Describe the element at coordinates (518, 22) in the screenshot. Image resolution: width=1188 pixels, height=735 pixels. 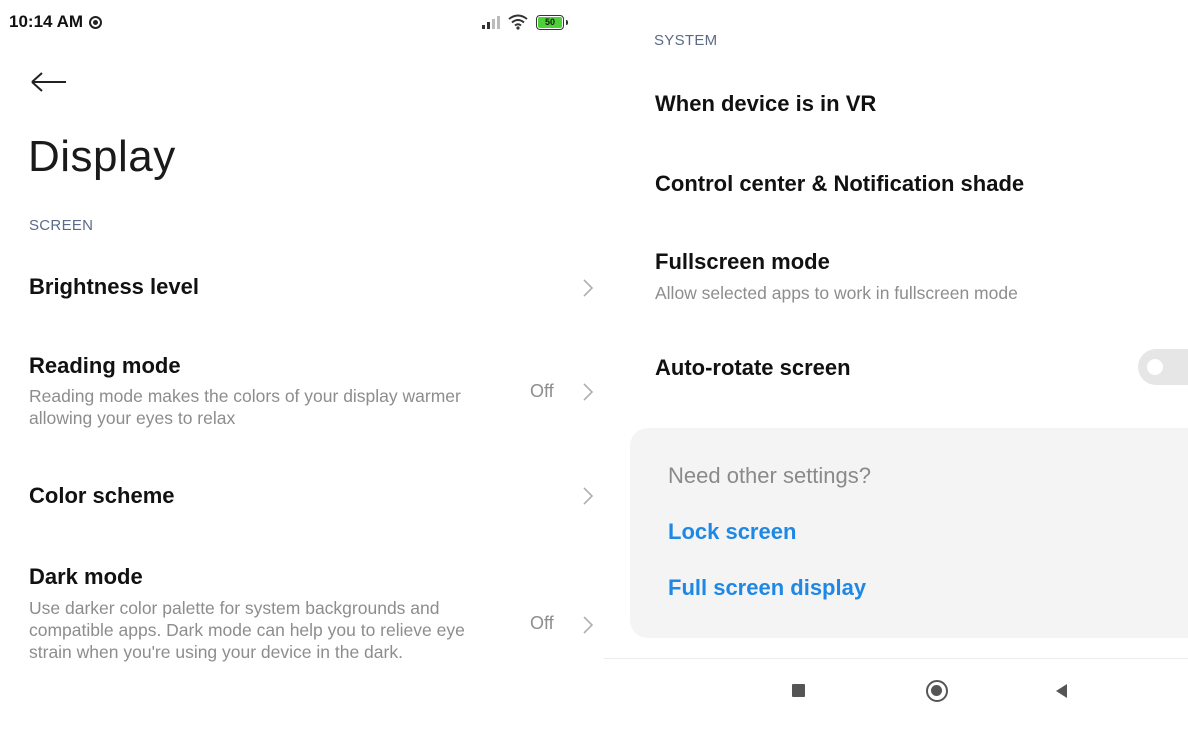
I see `wifi-icon` at that location.